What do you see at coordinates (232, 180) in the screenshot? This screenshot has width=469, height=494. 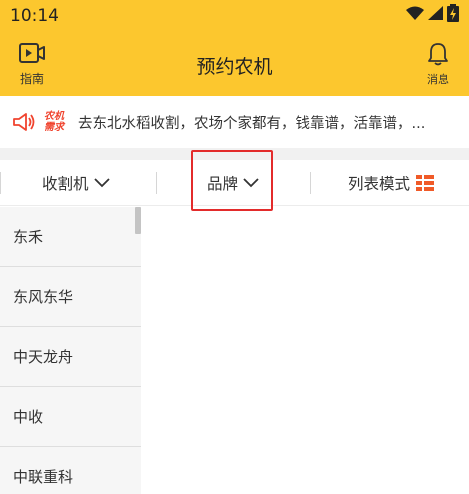 I see `brand-filter-highlight` at bounding box center [232, 180].